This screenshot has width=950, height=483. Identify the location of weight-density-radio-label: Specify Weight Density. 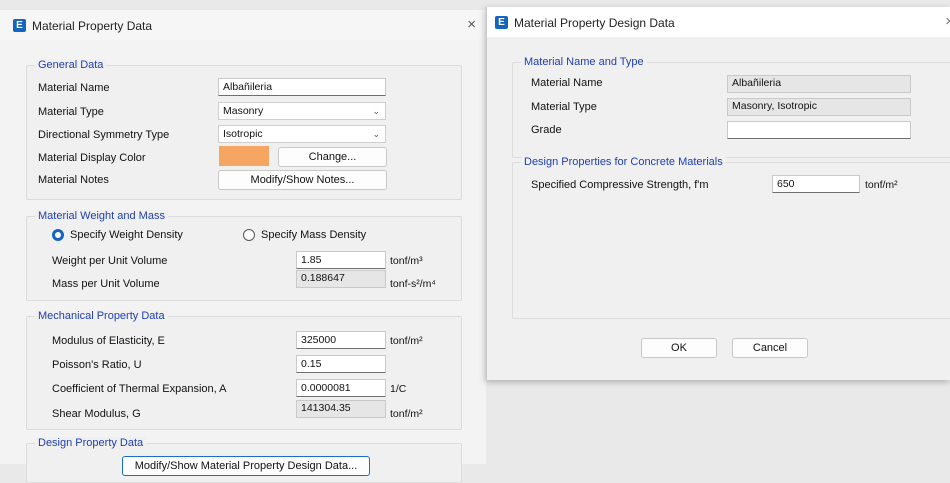
(126, 235).